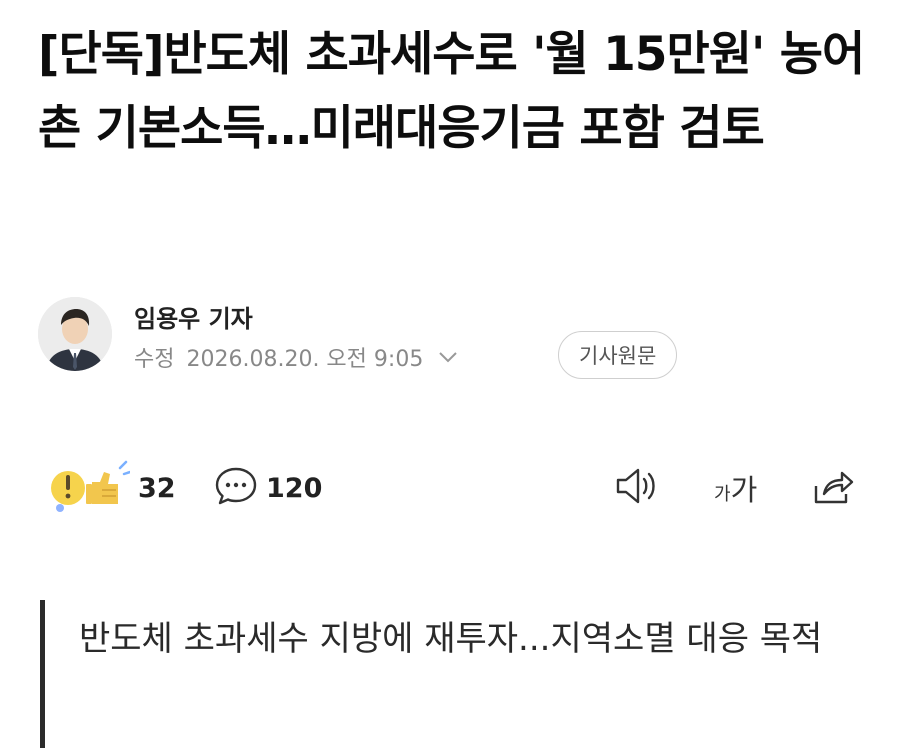 The height and width of the screenshot is (748, 900). I want to click on reaction-button: 32, so click(111, 488).